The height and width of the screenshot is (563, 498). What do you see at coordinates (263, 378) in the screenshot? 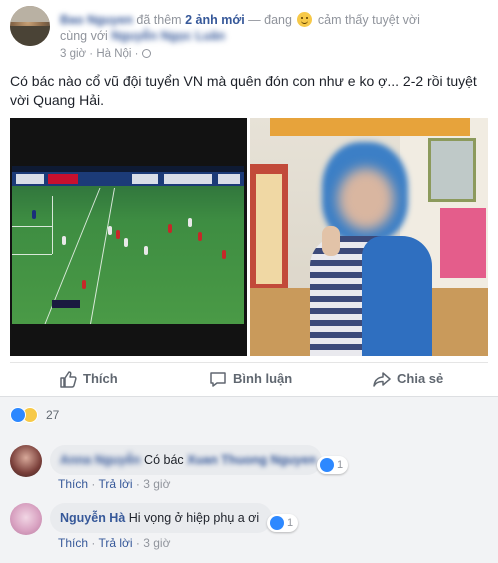
I see `comment-label: Bình luận` at bounding box center [263, 378].